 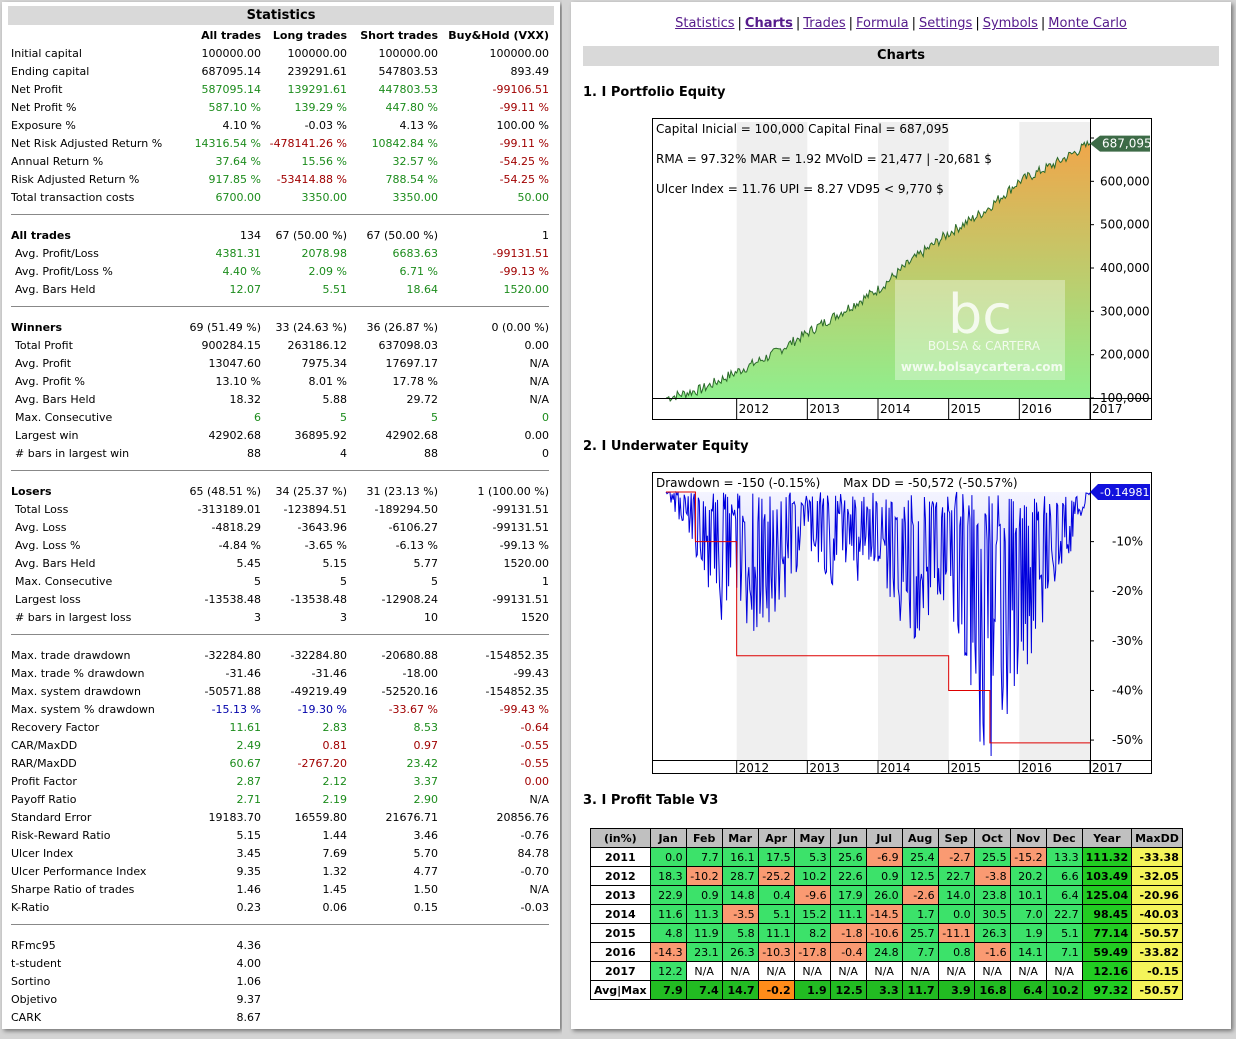 I want to click on stat-value: 8.01 %, so click(x=327, y=381).